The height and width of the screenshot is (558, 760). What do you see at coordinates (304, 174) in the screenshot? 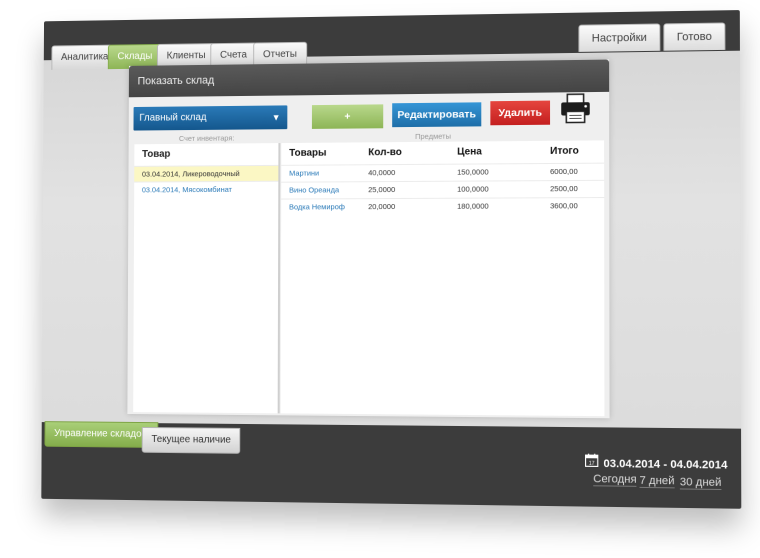
I see `cell-item-name: Мартини` at bounding box center [304, 174].